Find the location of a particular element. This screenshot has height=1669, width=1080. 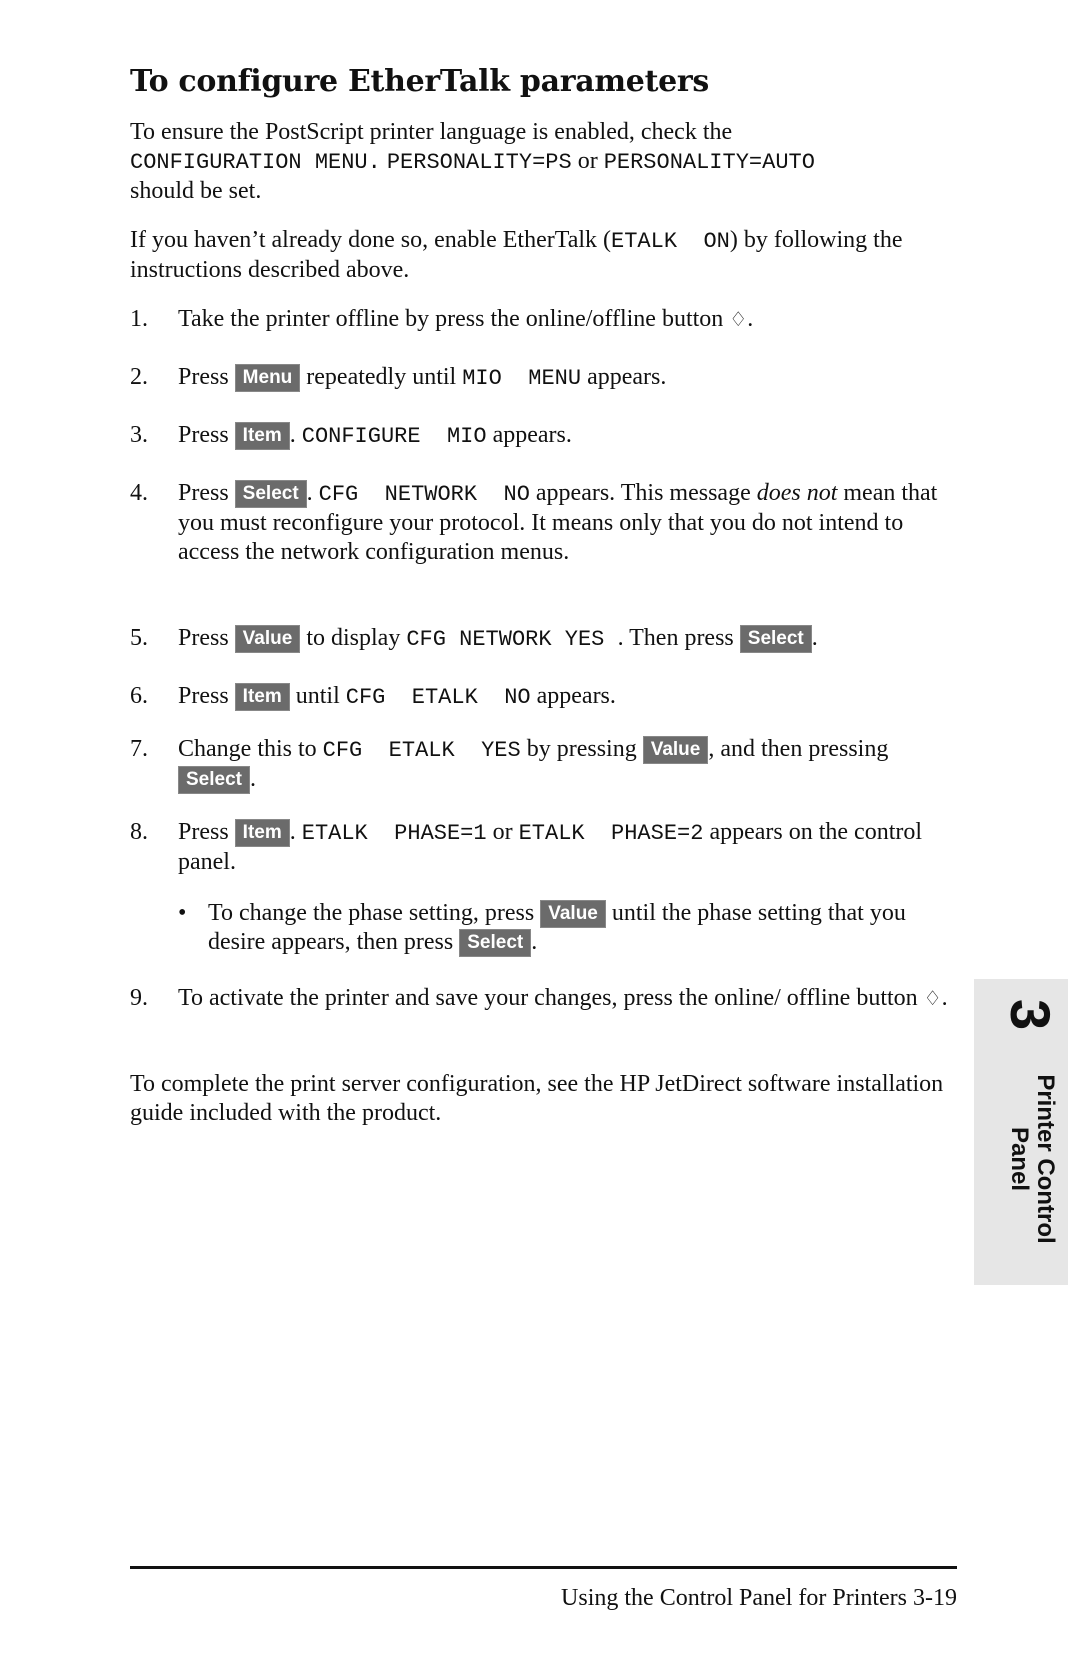

chapter-tab-content: 3 Printer Control Panel is located at coordinates (1021, 1132).